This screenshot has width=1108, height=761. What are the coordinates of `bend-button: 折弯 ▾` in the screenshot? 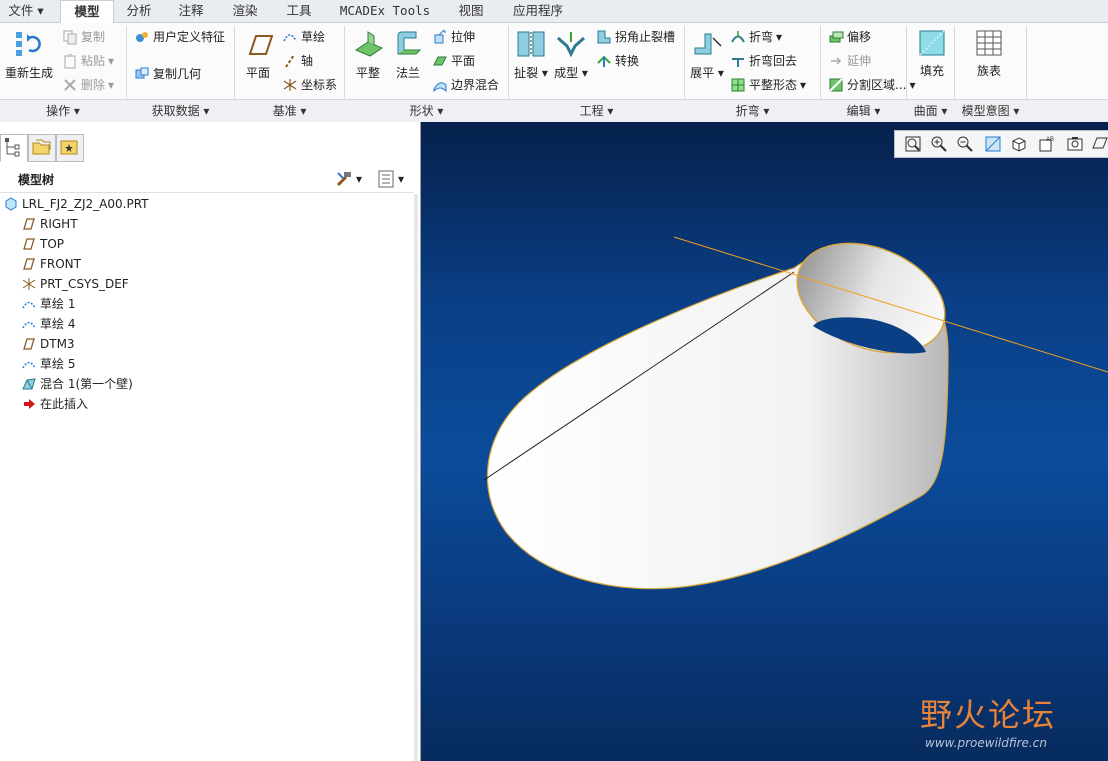 It's located at (756, 36).